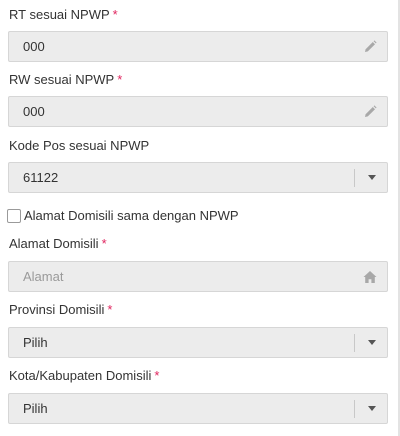 This screenshot has width=400, height=436. I want to click on kota-label: Kota/Kabupaten Domisili *, so click(84, 375).